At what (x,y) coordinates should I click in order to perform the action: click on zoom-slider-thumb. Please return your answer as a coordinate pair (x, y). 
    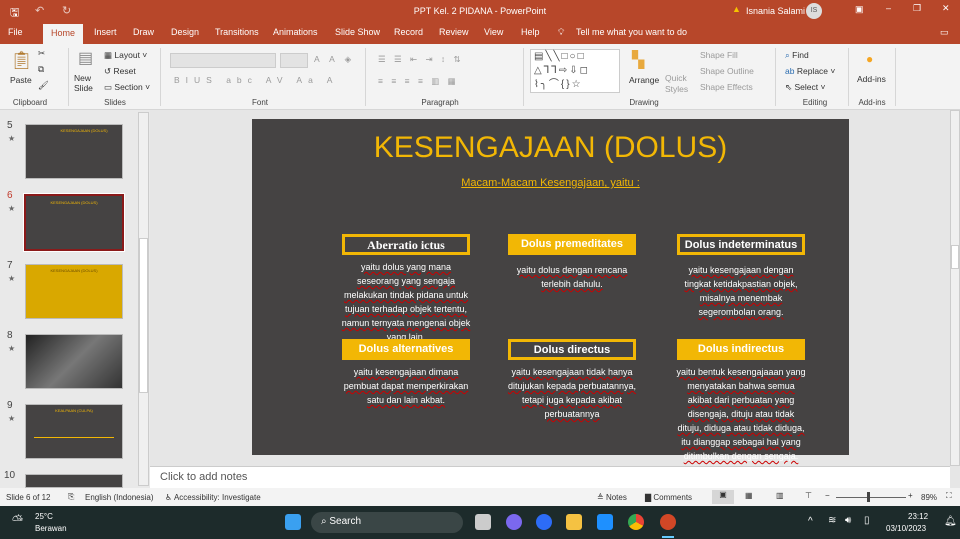
    Looking at the image, I should click on (869, 497).